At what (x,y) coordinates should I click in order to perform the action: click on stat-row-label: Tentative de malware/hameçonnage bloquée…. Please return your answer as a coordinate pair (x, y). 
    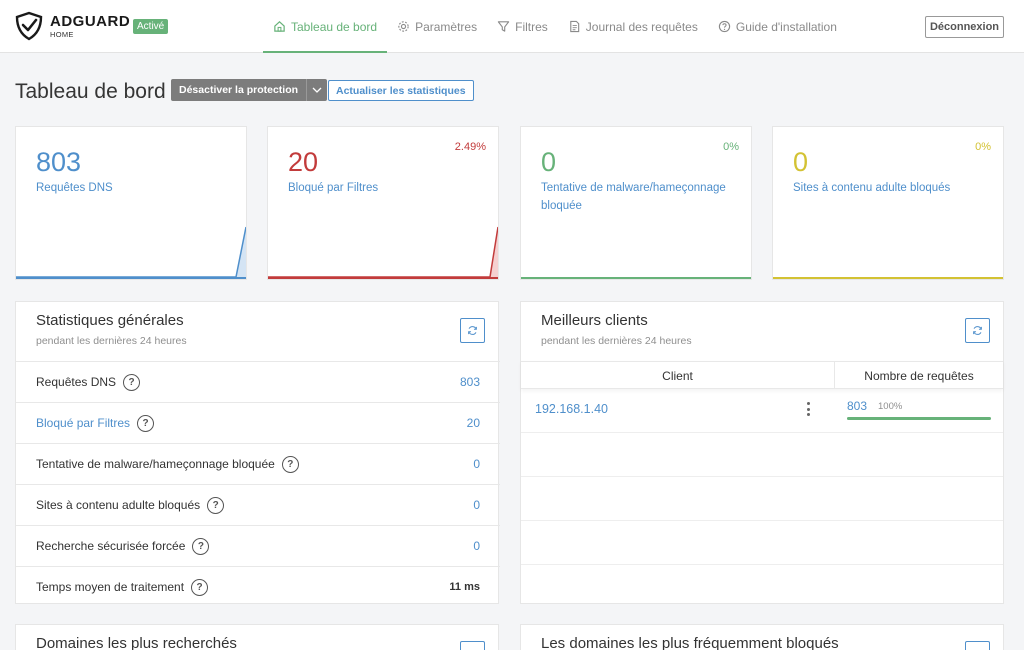
    Looking at the image, I should click on (167, 464).